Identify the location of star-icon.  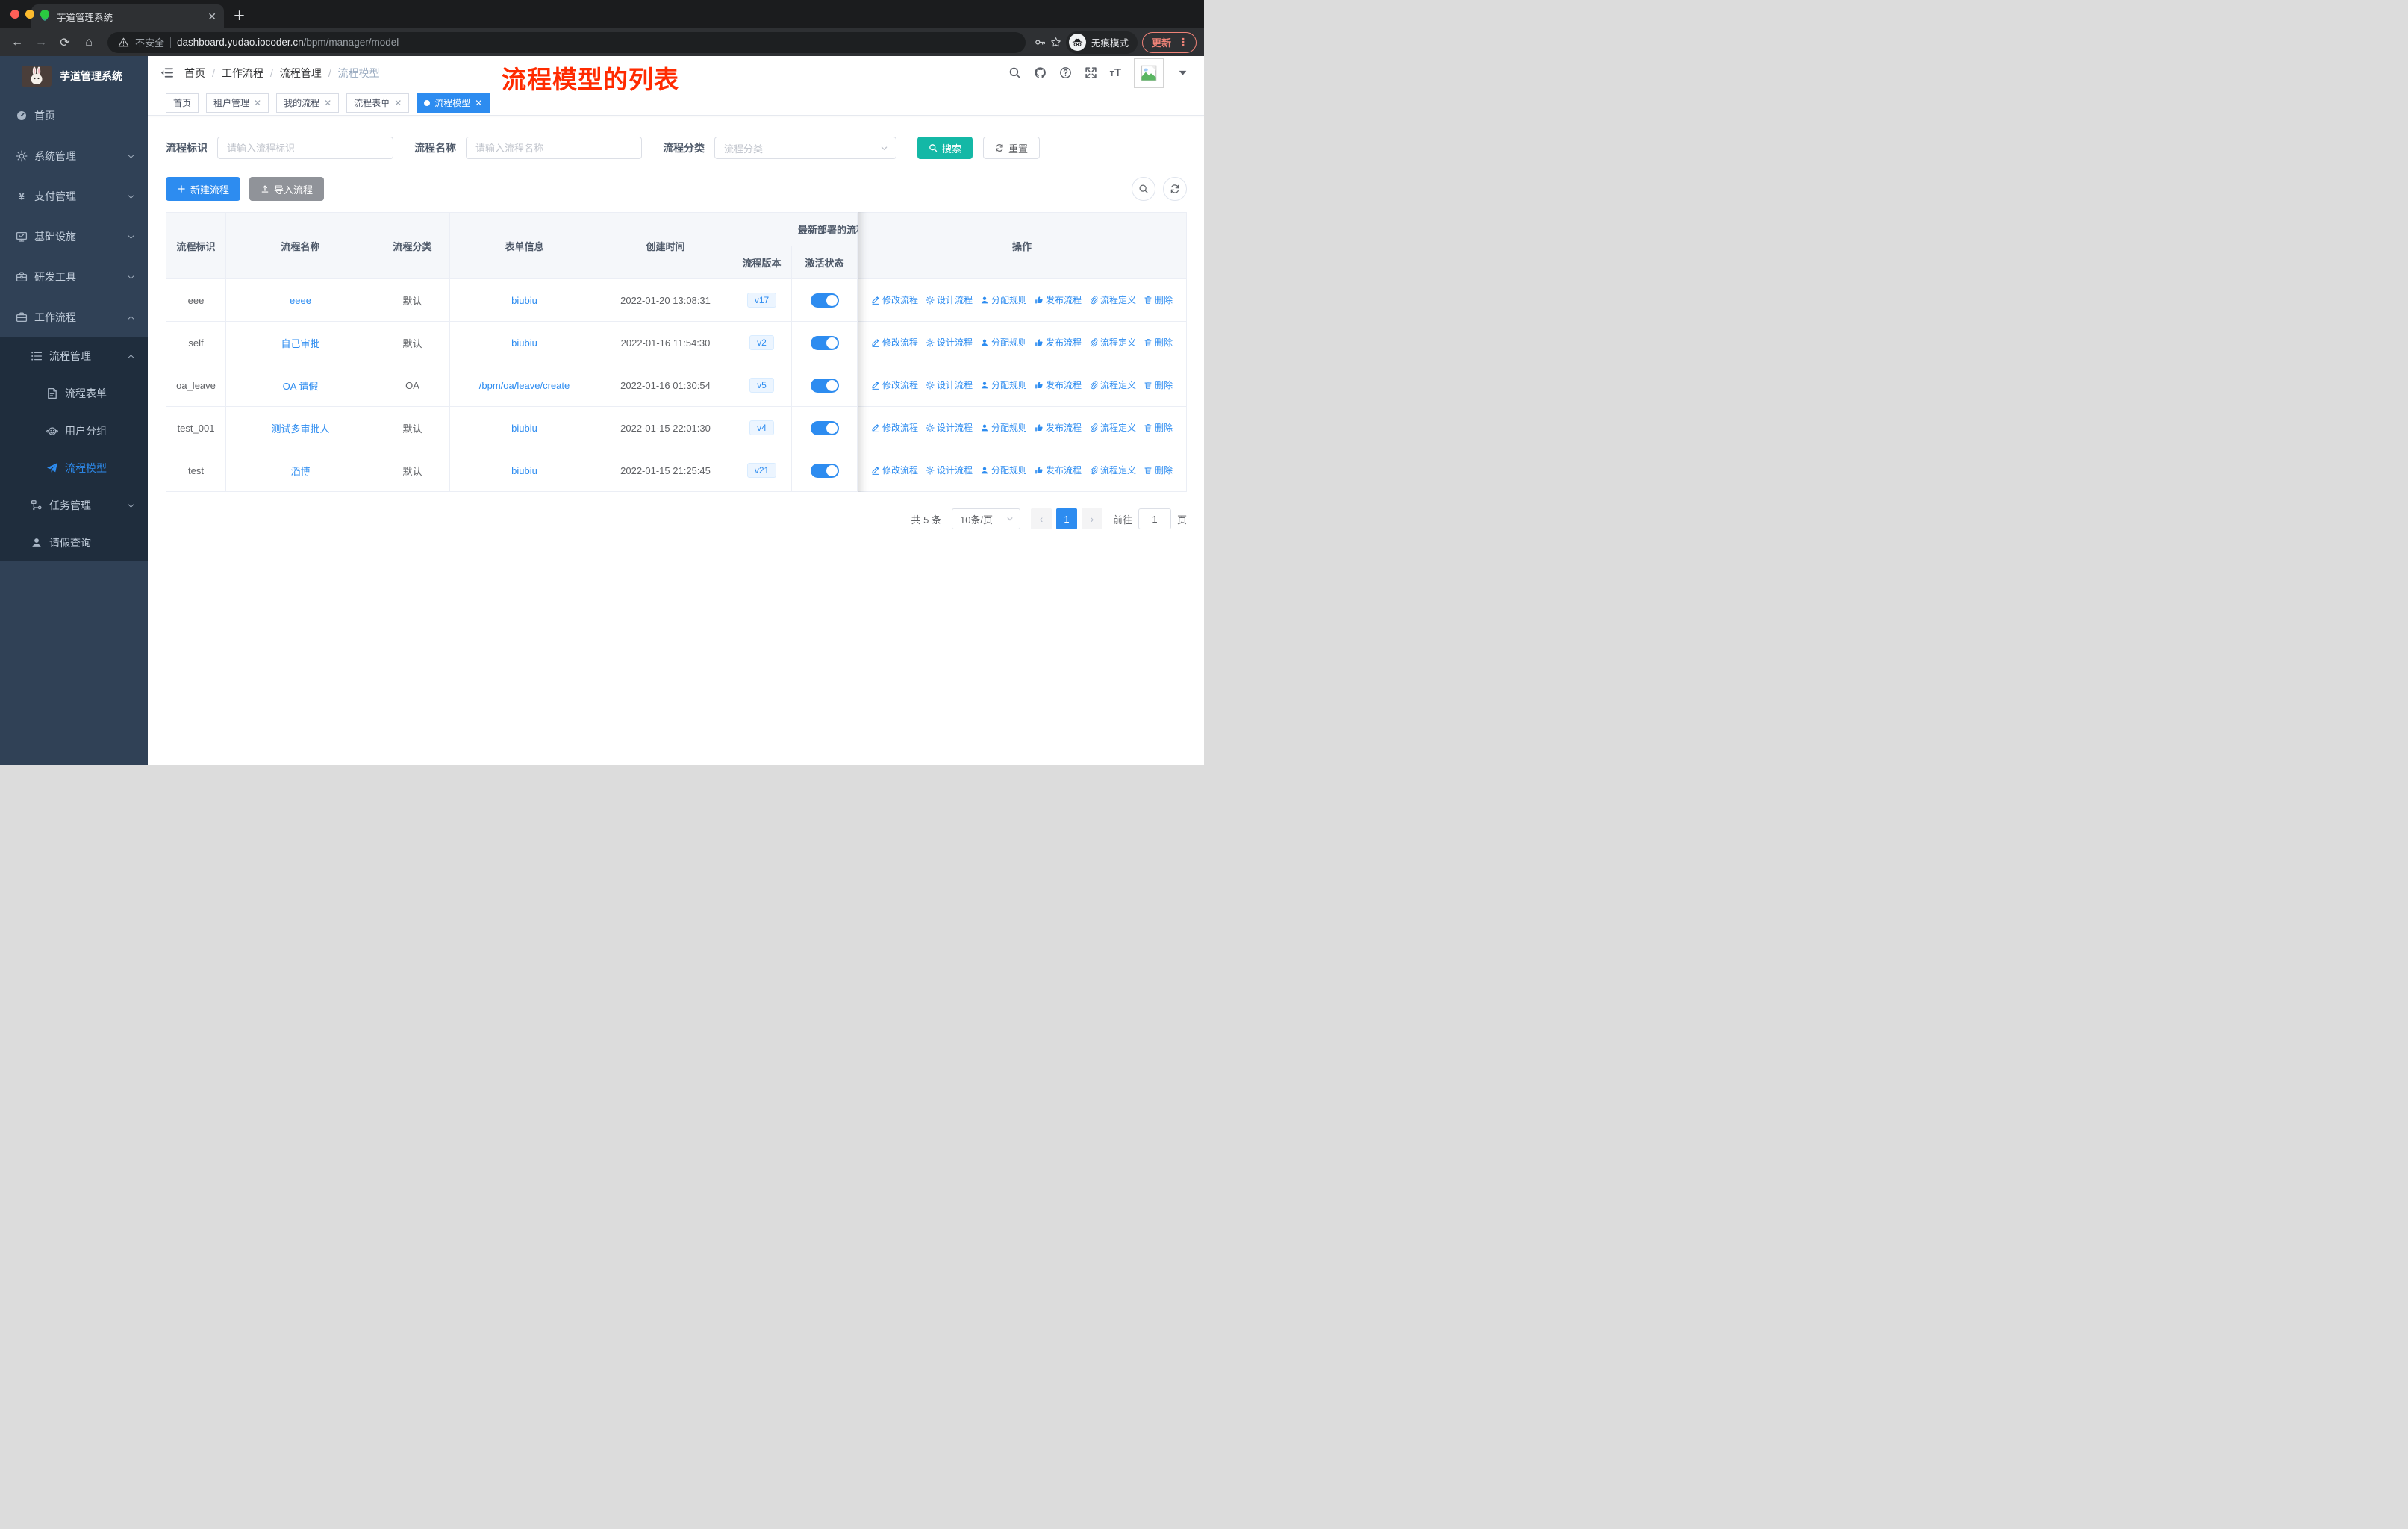
(1055, 42).